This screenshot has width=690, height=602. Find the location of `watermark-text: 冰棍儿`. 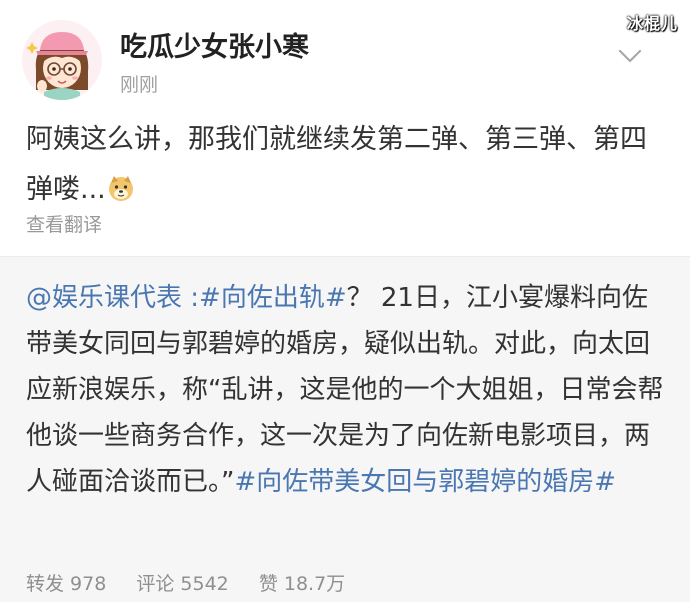

watermark-text: 冰棍儿 is located at coordinates (652, 23).